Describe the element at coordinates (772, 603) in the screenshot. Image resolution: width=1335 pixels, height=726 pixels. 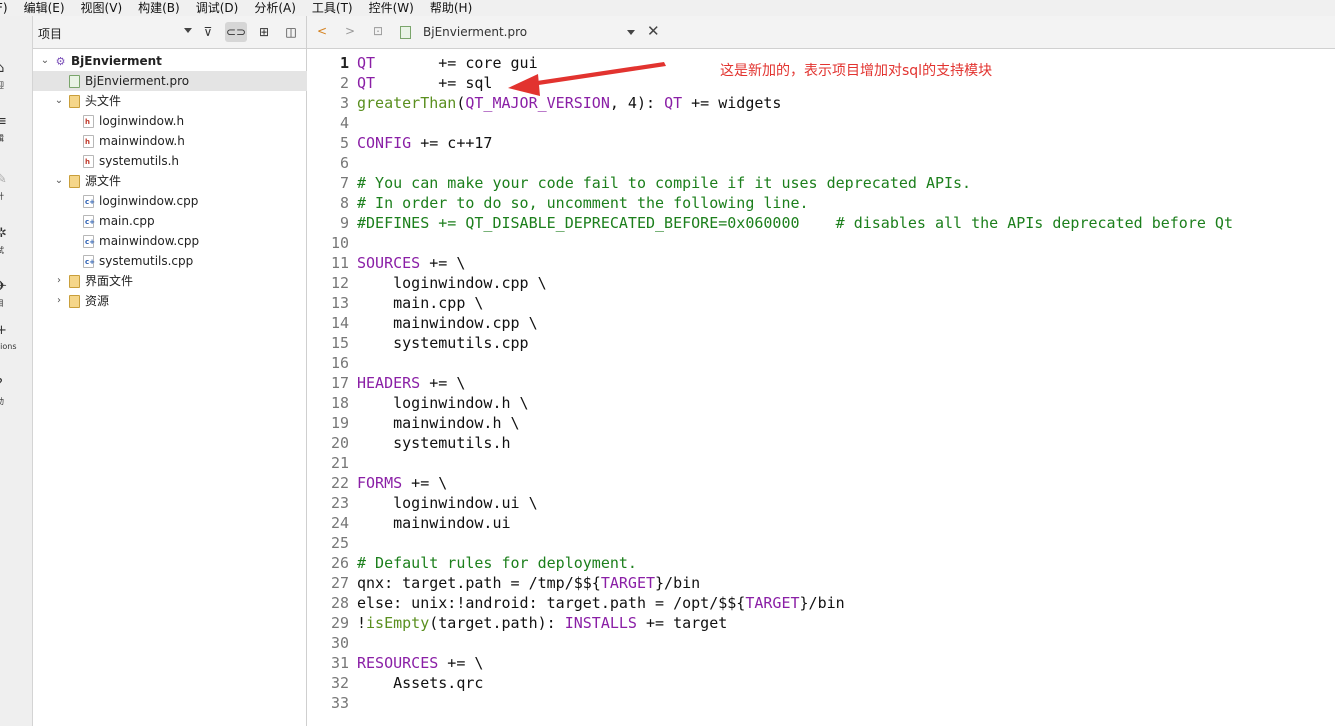
I see `code-token: TARGET` at that location.